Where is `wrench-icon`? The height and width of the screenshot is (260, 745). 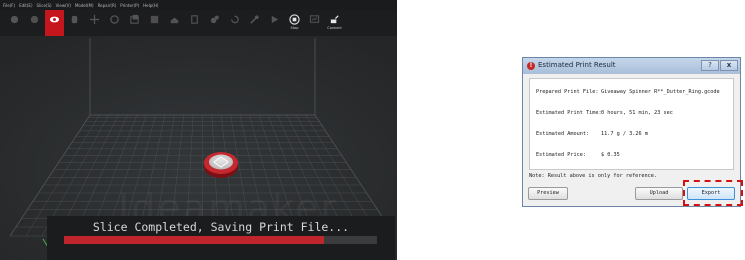
wrench-icon is located at coordinates (254, 19).